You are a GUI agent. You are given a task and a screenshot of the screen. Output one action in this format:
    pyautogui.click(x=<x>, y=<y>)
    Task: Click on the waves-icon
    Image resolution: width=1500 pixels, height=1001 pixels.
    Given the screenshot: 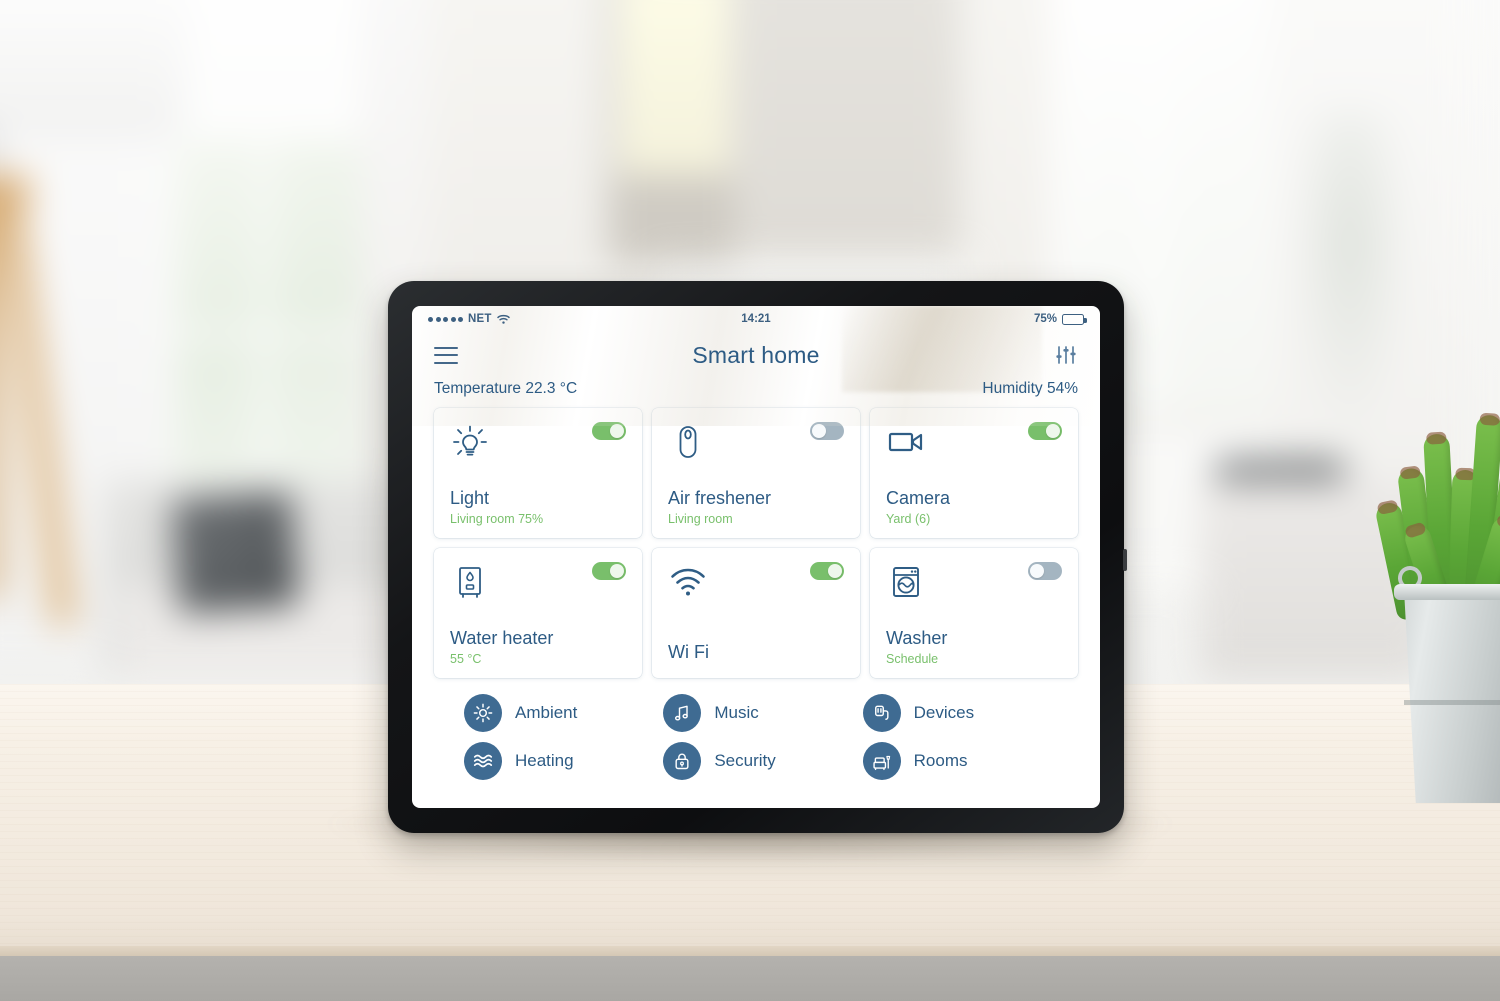 What is the action you would take?
    pyautogui.click(x=483, y=761)
    